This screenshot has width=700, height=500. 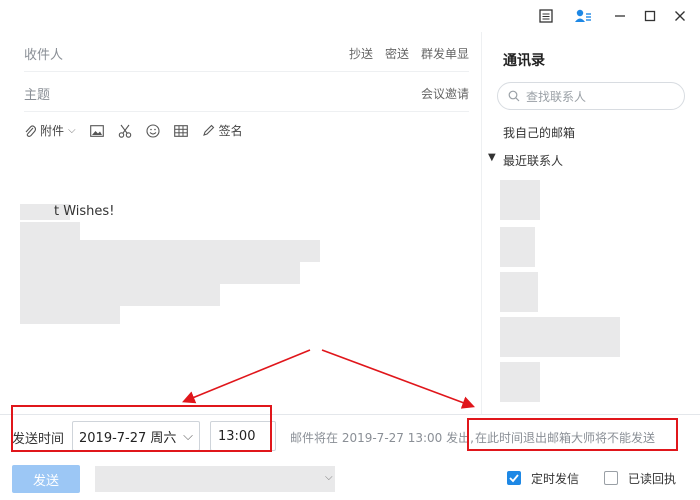 I want to click on blurred-content, so click(x=215, y=479).